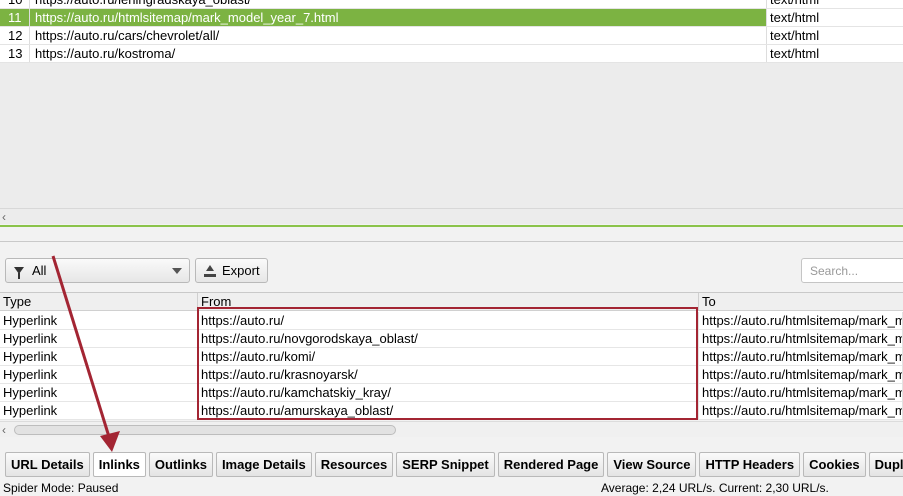 This screenshot has height=496, width=903. I want to click on row-address: https://auto.ru/leningradskaya_oblast/, so click(398, 4).